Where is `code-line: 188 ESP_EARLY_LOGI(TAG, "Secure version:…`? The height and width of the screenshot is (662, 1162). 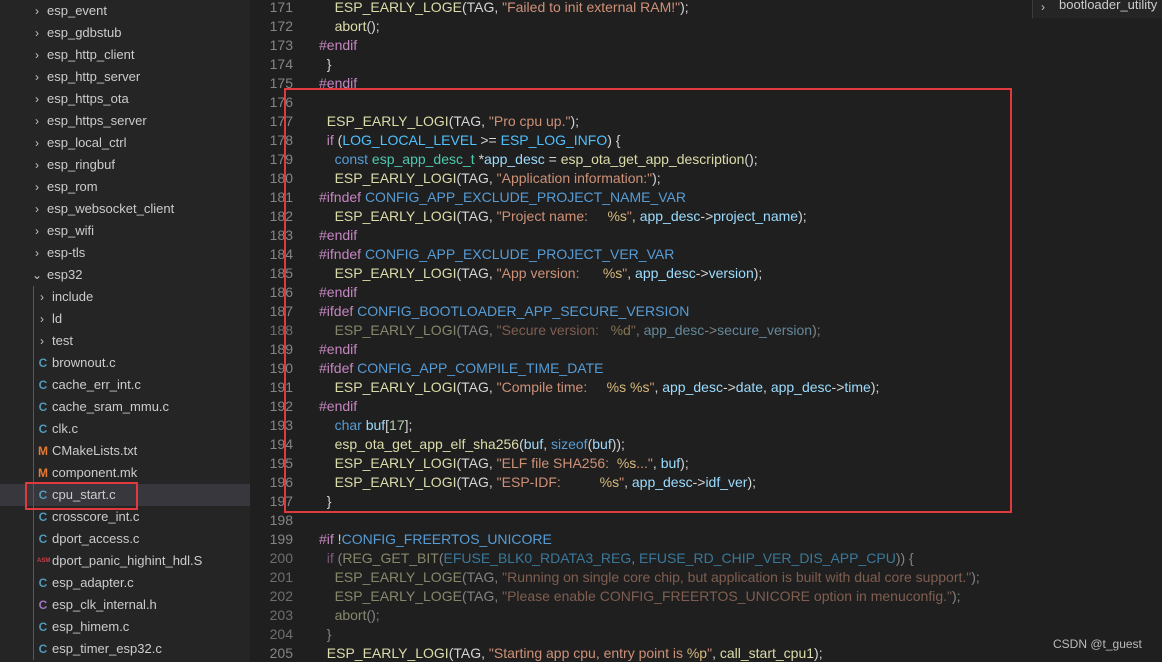 code-line: 188 ESP_EARLY_LOGI(TAG, "Secure version:… is located at coordinates (706, 330).